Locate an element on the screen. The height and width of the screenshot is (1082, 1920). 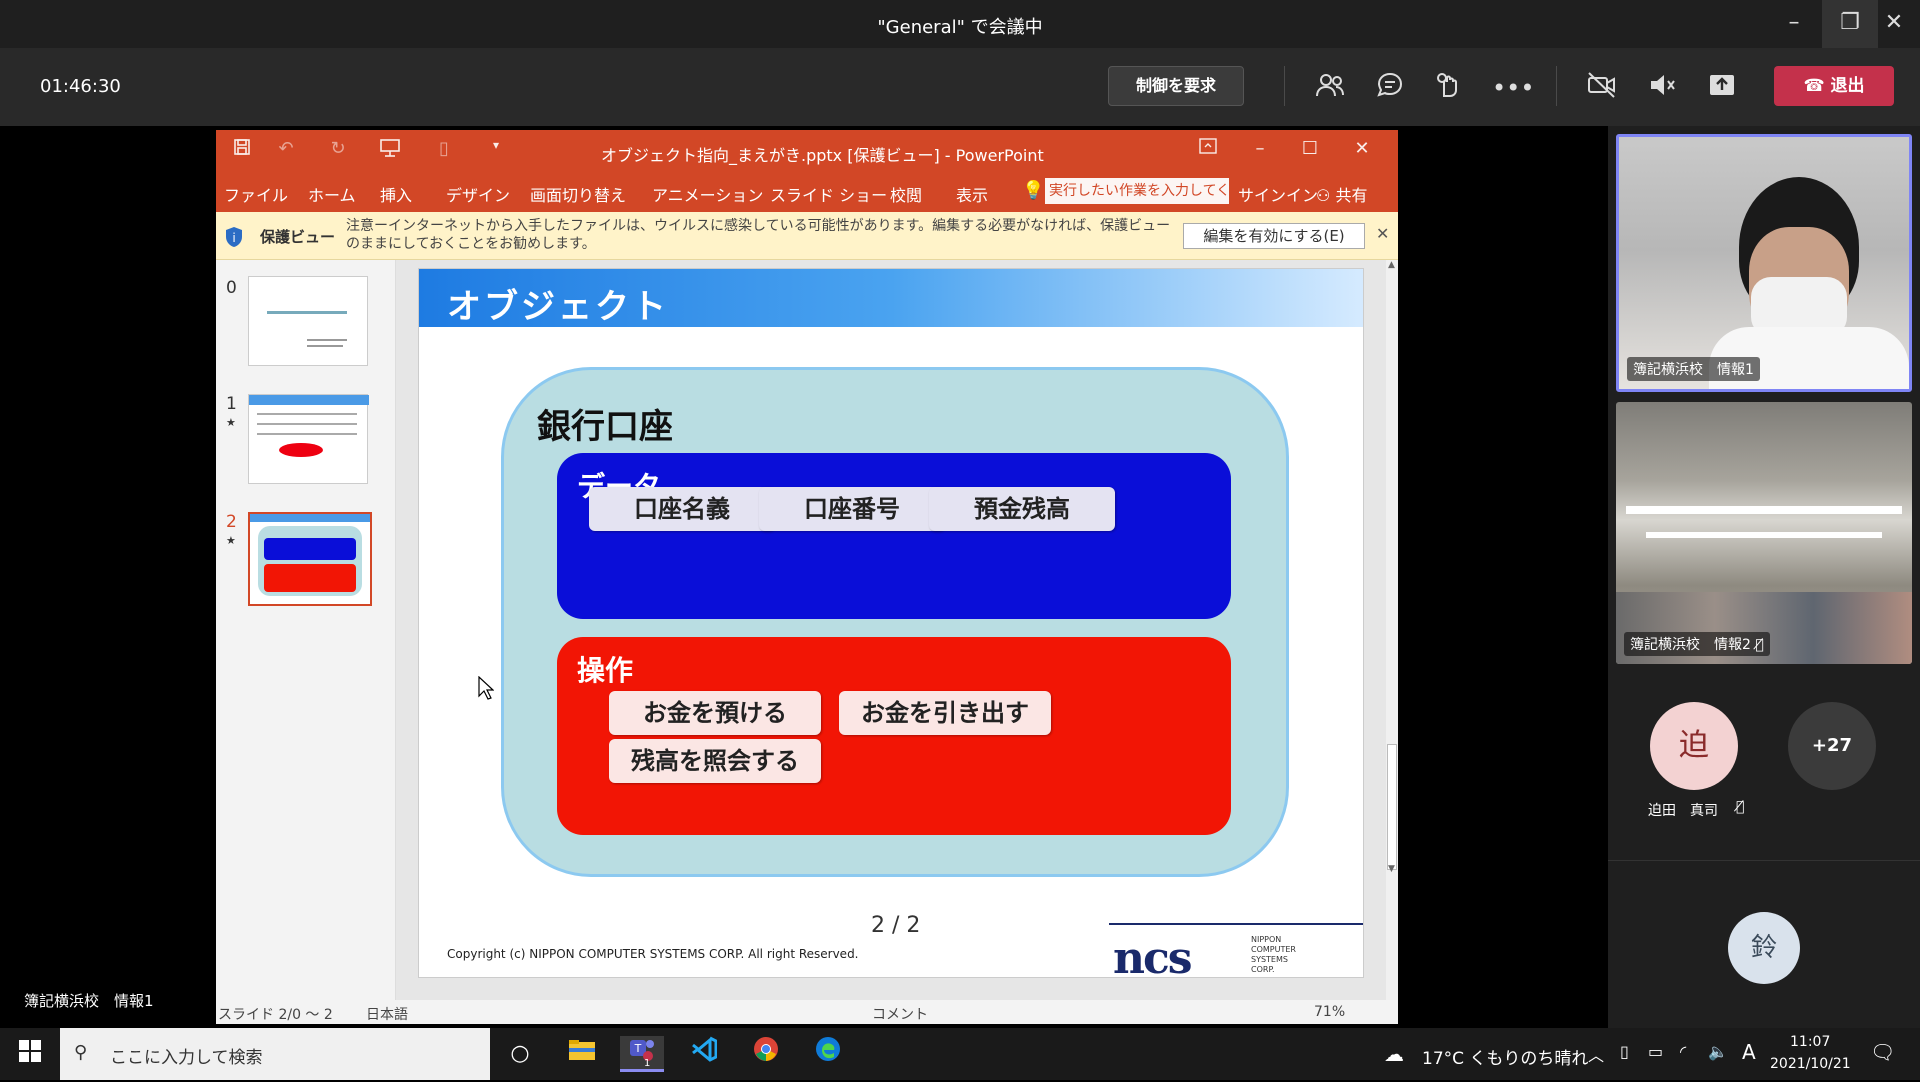
scroll-down-icon: ▼ is located at coordinates (1392, 870).